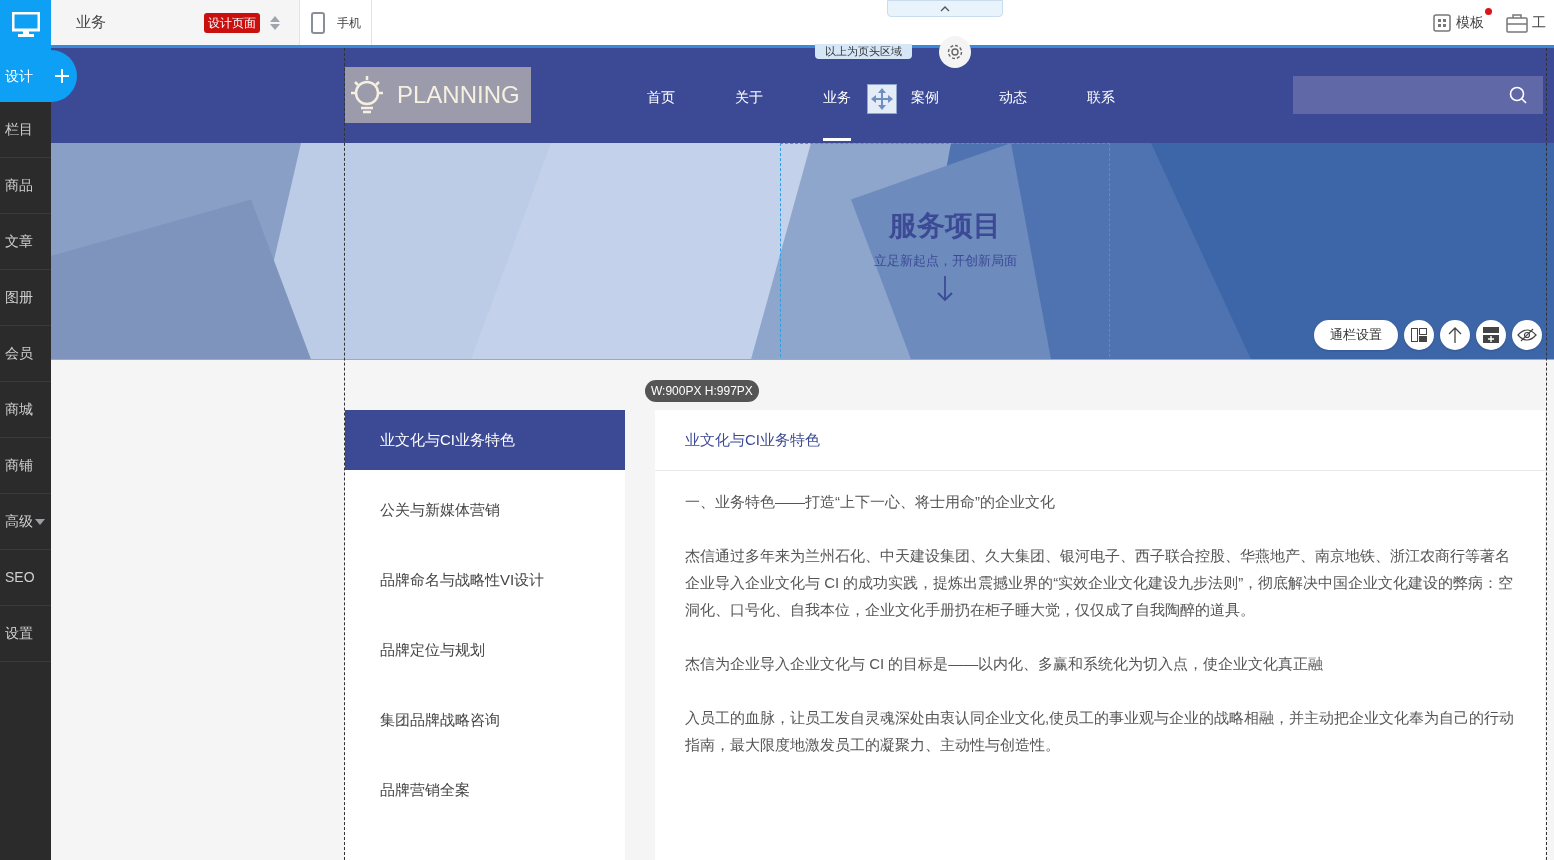 The height and width of the screenshot is (860, 1554). I want to click on arrow-up-icon, so click(1455, 335).